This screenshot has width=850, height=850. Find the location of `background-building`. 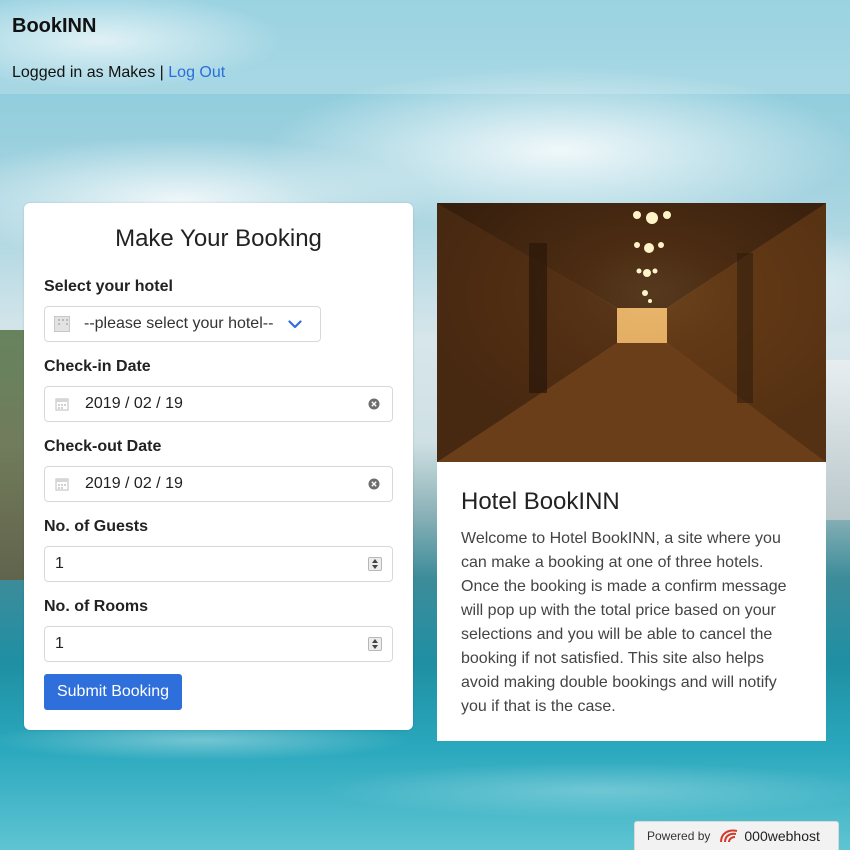

background-building is located at coordinates (836, 440).